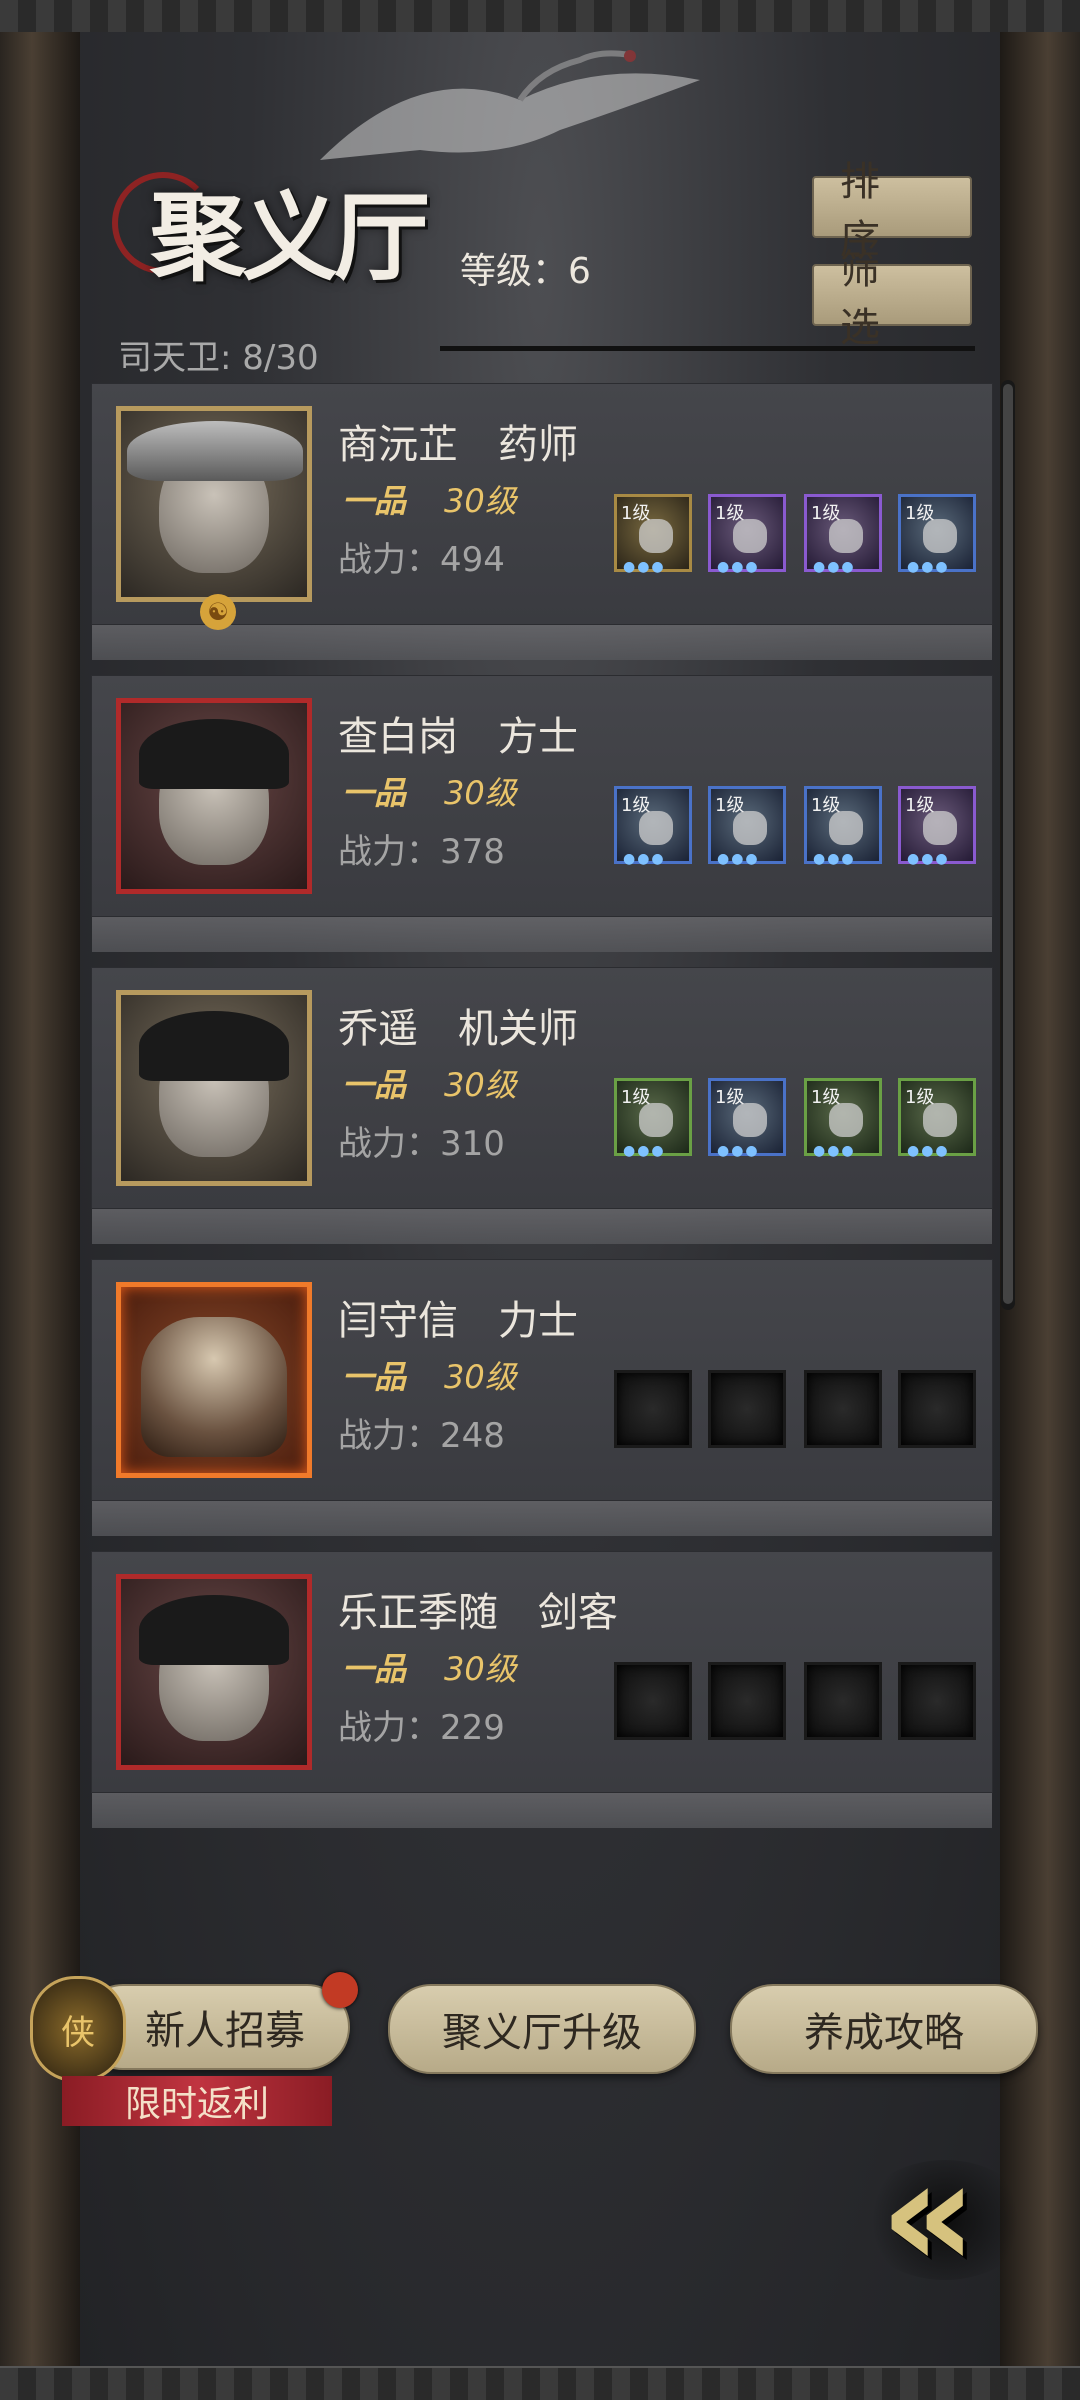  Describe the element at coordinates (540, 2383) in the screenshot. I see `bottom-frame` at that location.